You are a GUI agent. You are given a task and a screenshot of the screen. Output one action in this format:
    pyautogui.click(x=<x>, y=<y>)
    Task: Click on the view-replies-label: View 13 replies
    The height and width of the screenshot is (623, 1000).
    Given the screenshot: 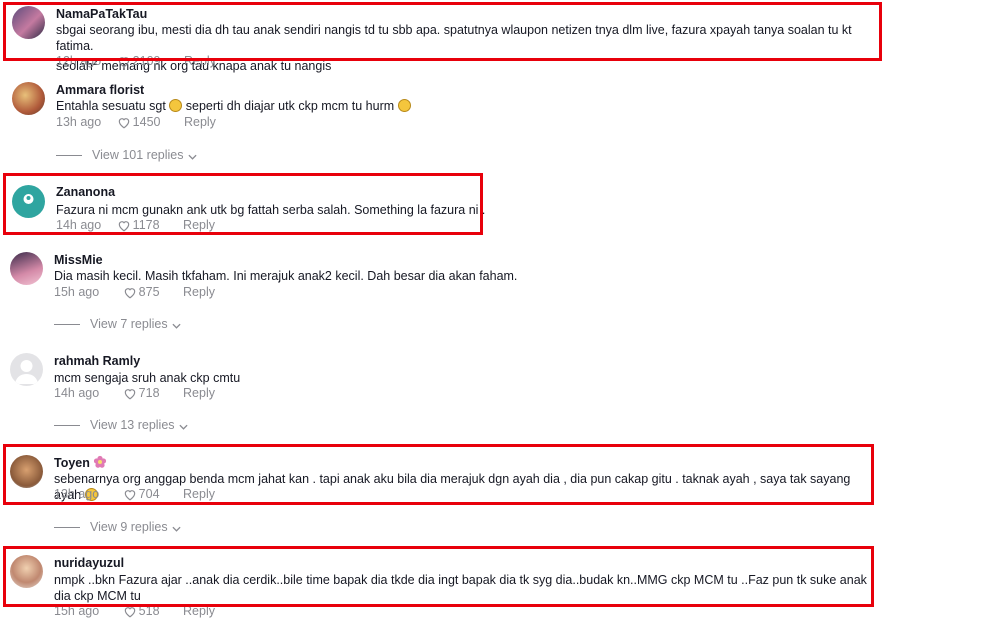 What is the action you would take?
    pyautogui.click(x=132, y=425)
    